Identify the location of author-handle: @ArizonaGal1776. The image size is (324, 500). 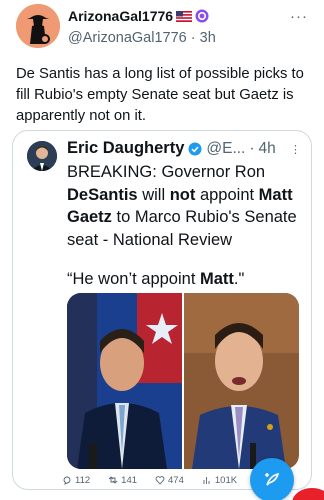
(127, 38).